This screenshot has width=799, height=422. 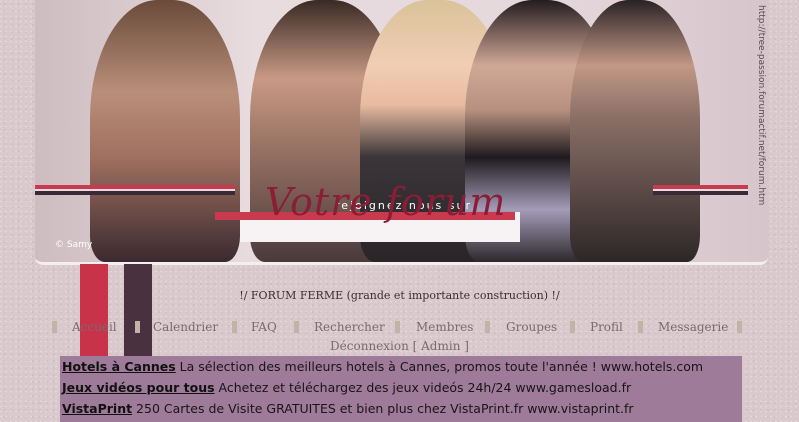 What do you see at coordinates (119, 366) in the screenshot?
I see `ad-title-link: Hotels à Cannes` at bounding box center [119, 366].